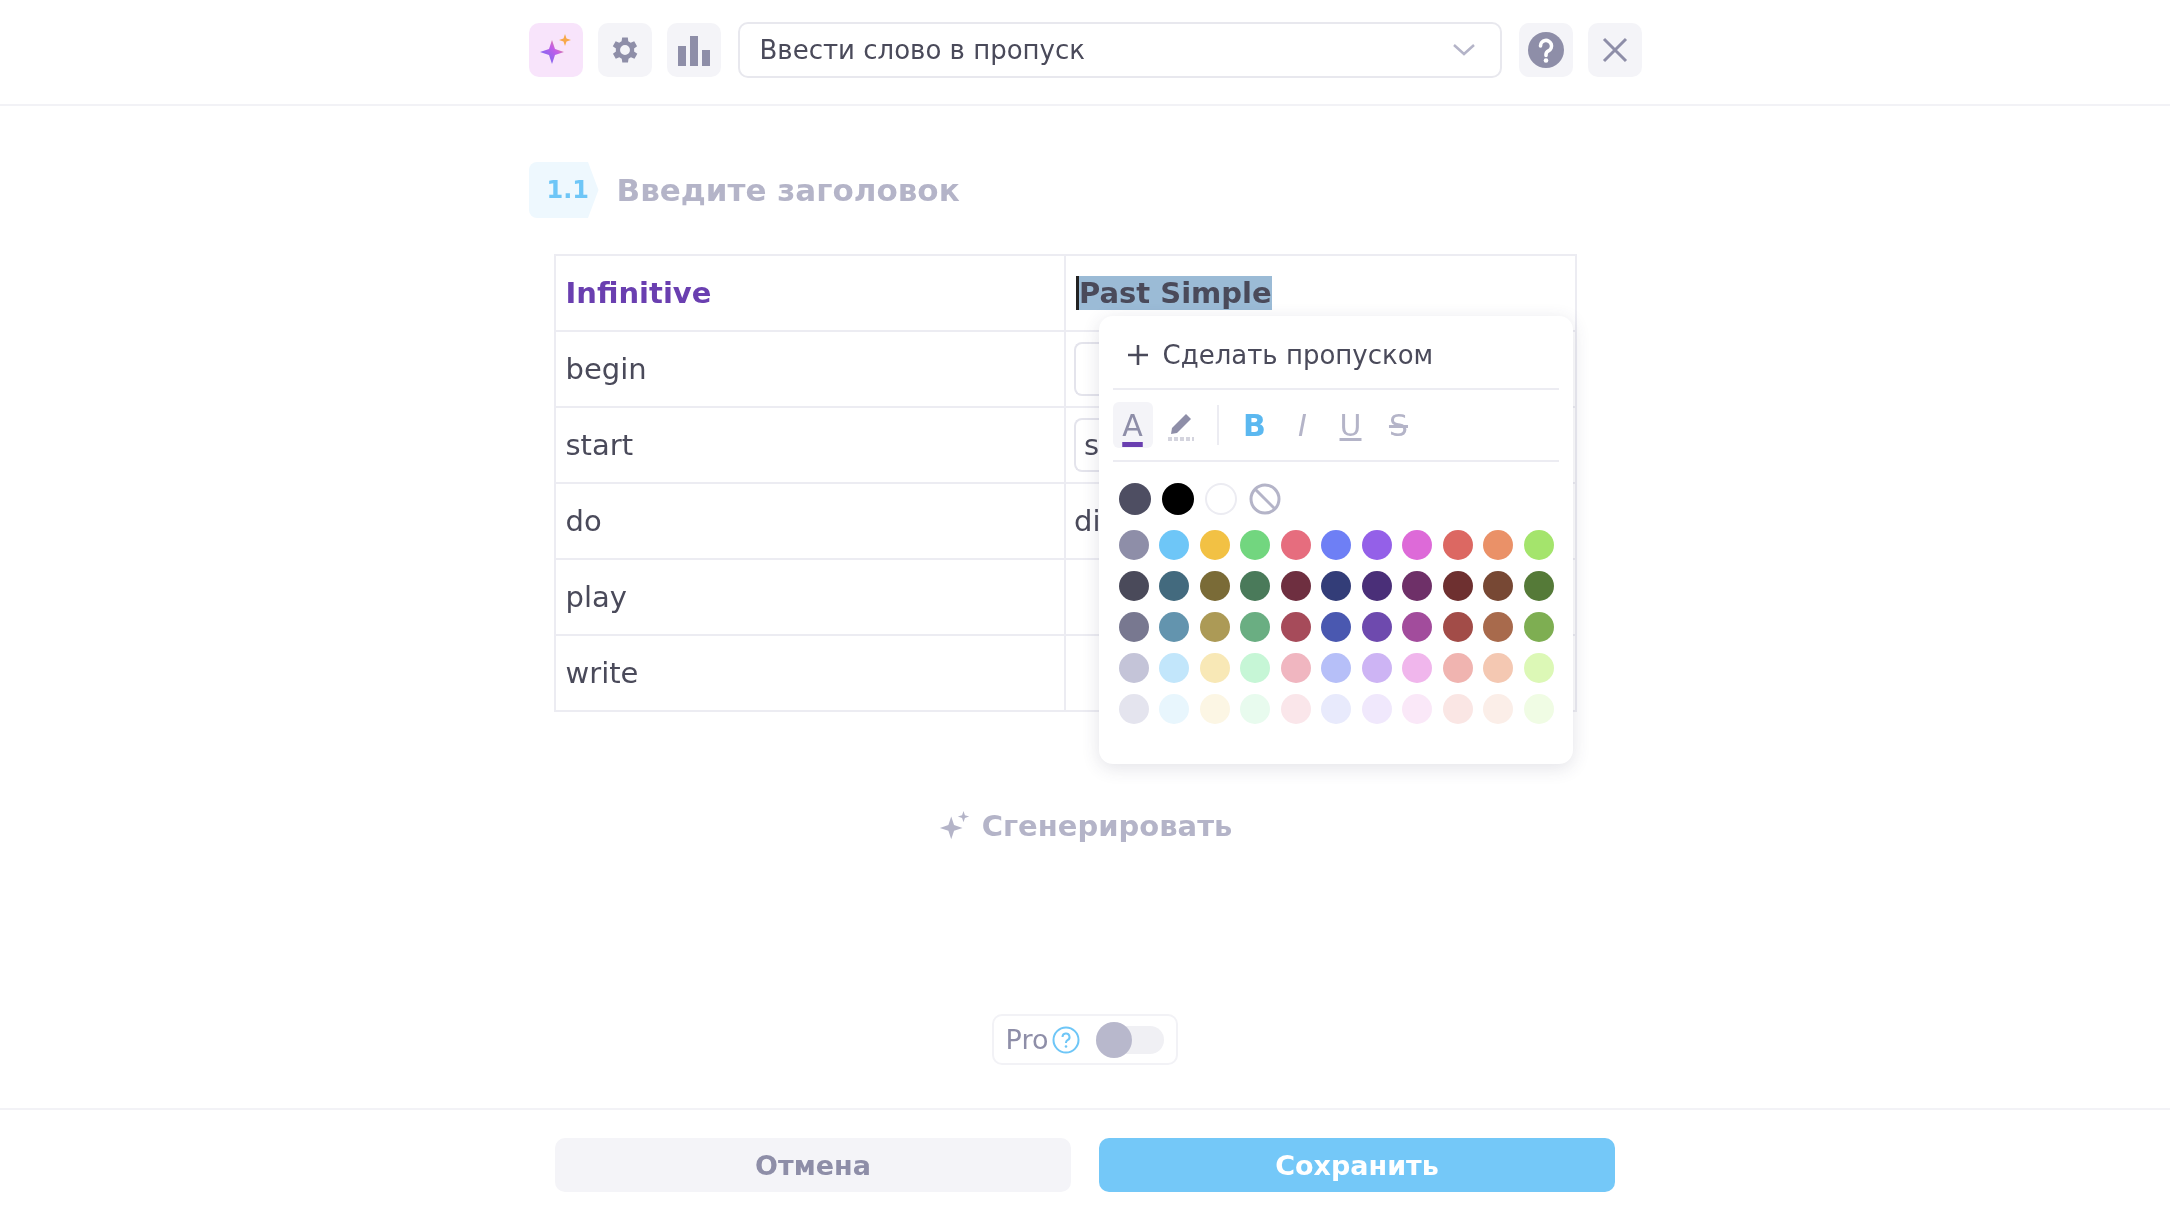 The image size is (2170, 1212). I want to click on task-number-badge: 1.1, so click(563, 190).